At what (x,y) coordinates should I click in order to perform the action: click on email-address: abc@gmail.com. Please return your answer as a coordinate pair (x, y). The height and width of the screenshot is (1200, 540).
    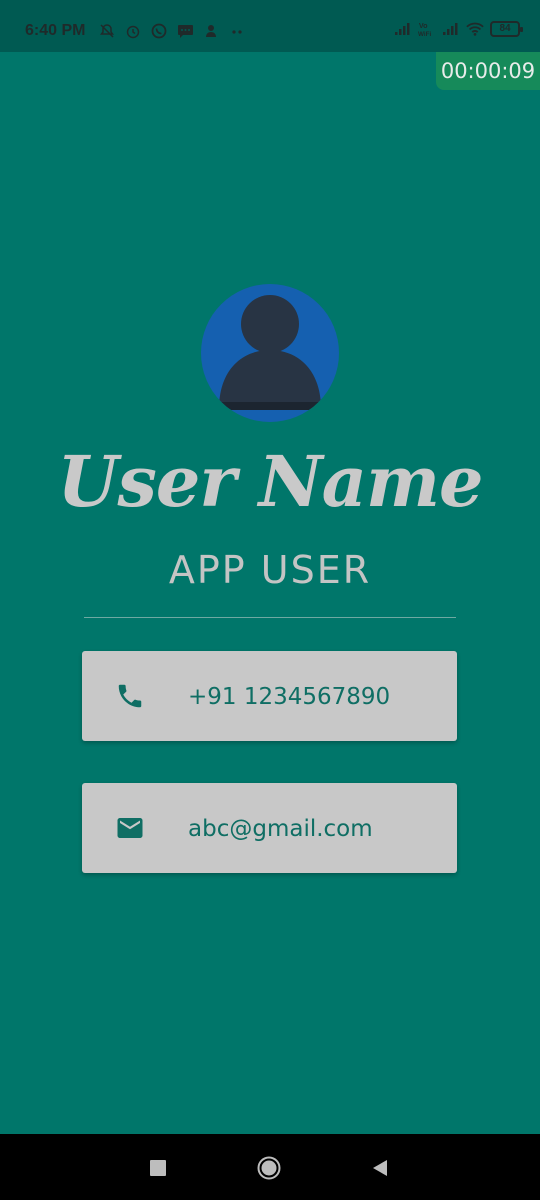
    Looking at the image, I should click on (280, 829).